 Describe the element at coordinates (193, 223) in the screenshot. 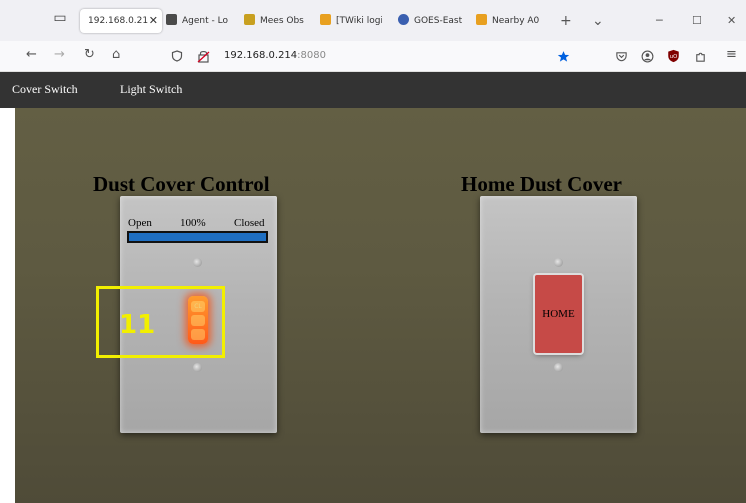

I see `scale-percent-label: 100%` at that location.